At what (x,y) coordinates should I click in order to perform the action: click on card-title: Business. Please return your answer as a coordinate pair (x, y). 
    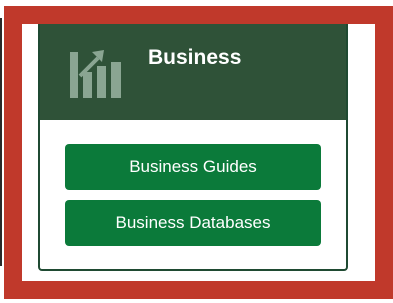
    Looking at the image, I should click on (195, 57).